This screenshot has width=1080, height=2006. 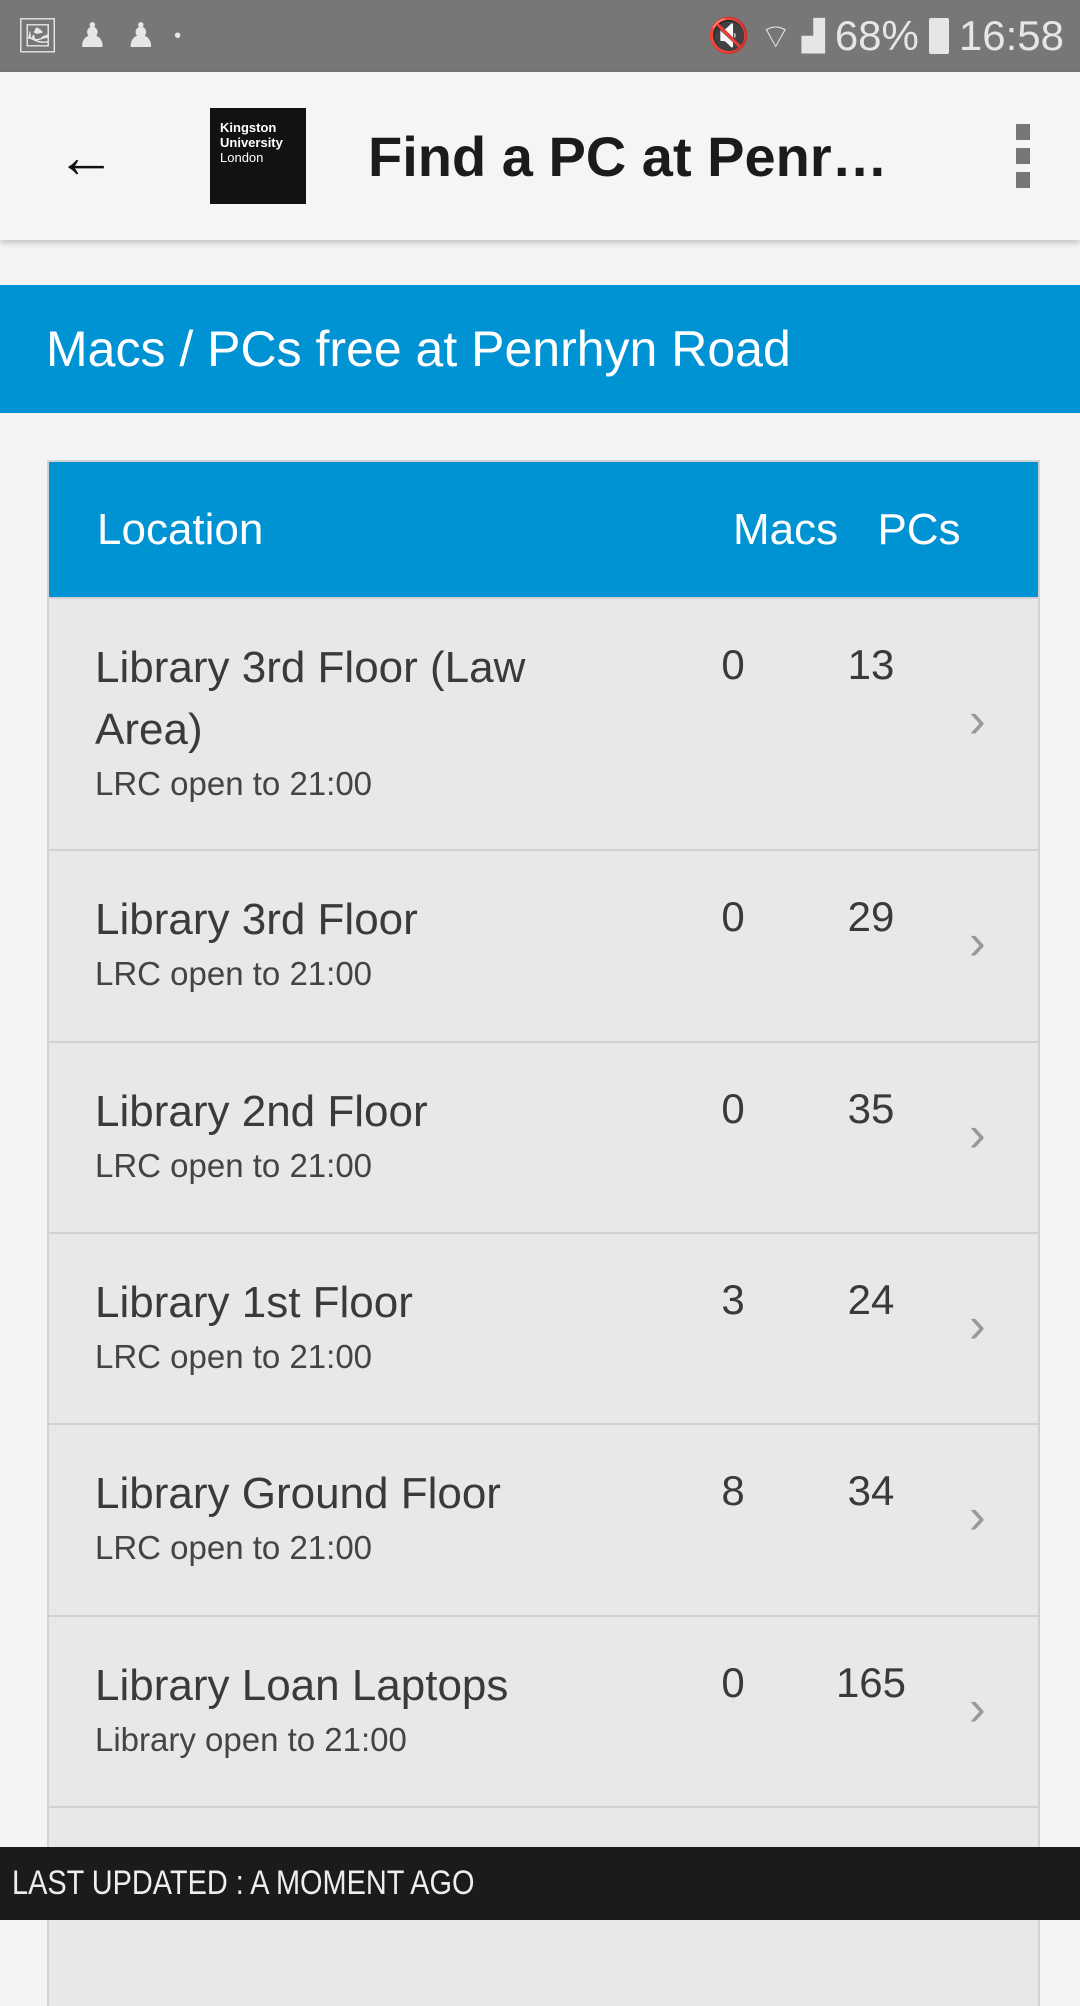 What do you see at coordinates (733, 1299) in the screenshot?
I see `macs-count: 3` at bounding box center [733, 1299].